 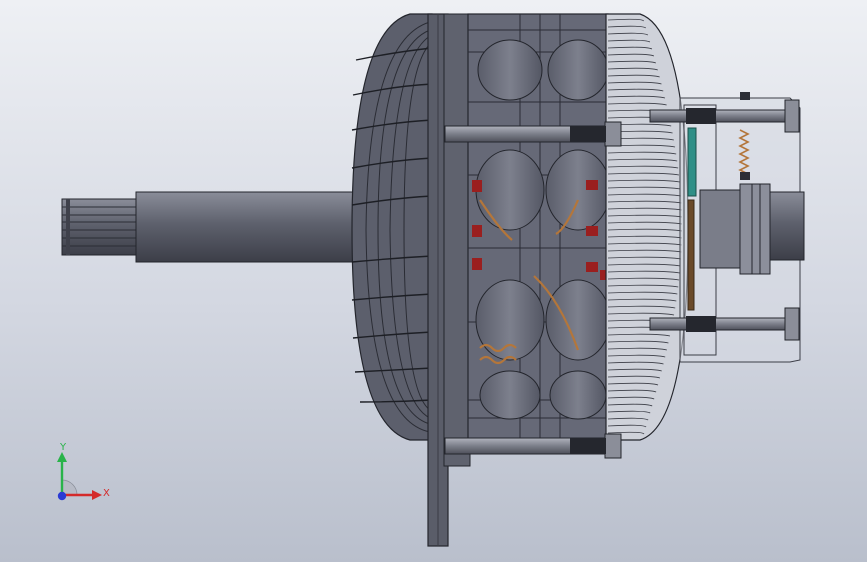 What do you see at coordinates (106, 493) in the screenshot?
I see `x-axis-label: X` at bounding box center [106, 493].